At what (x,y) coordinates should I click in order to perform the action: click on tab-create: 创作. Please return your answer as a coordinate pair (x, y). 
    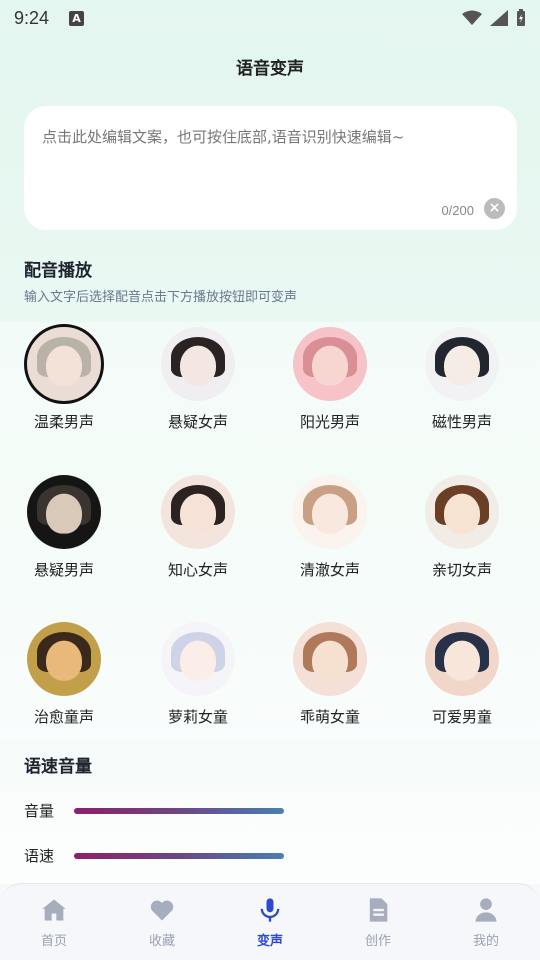
    Looking at the image, I should click on (378, 922).